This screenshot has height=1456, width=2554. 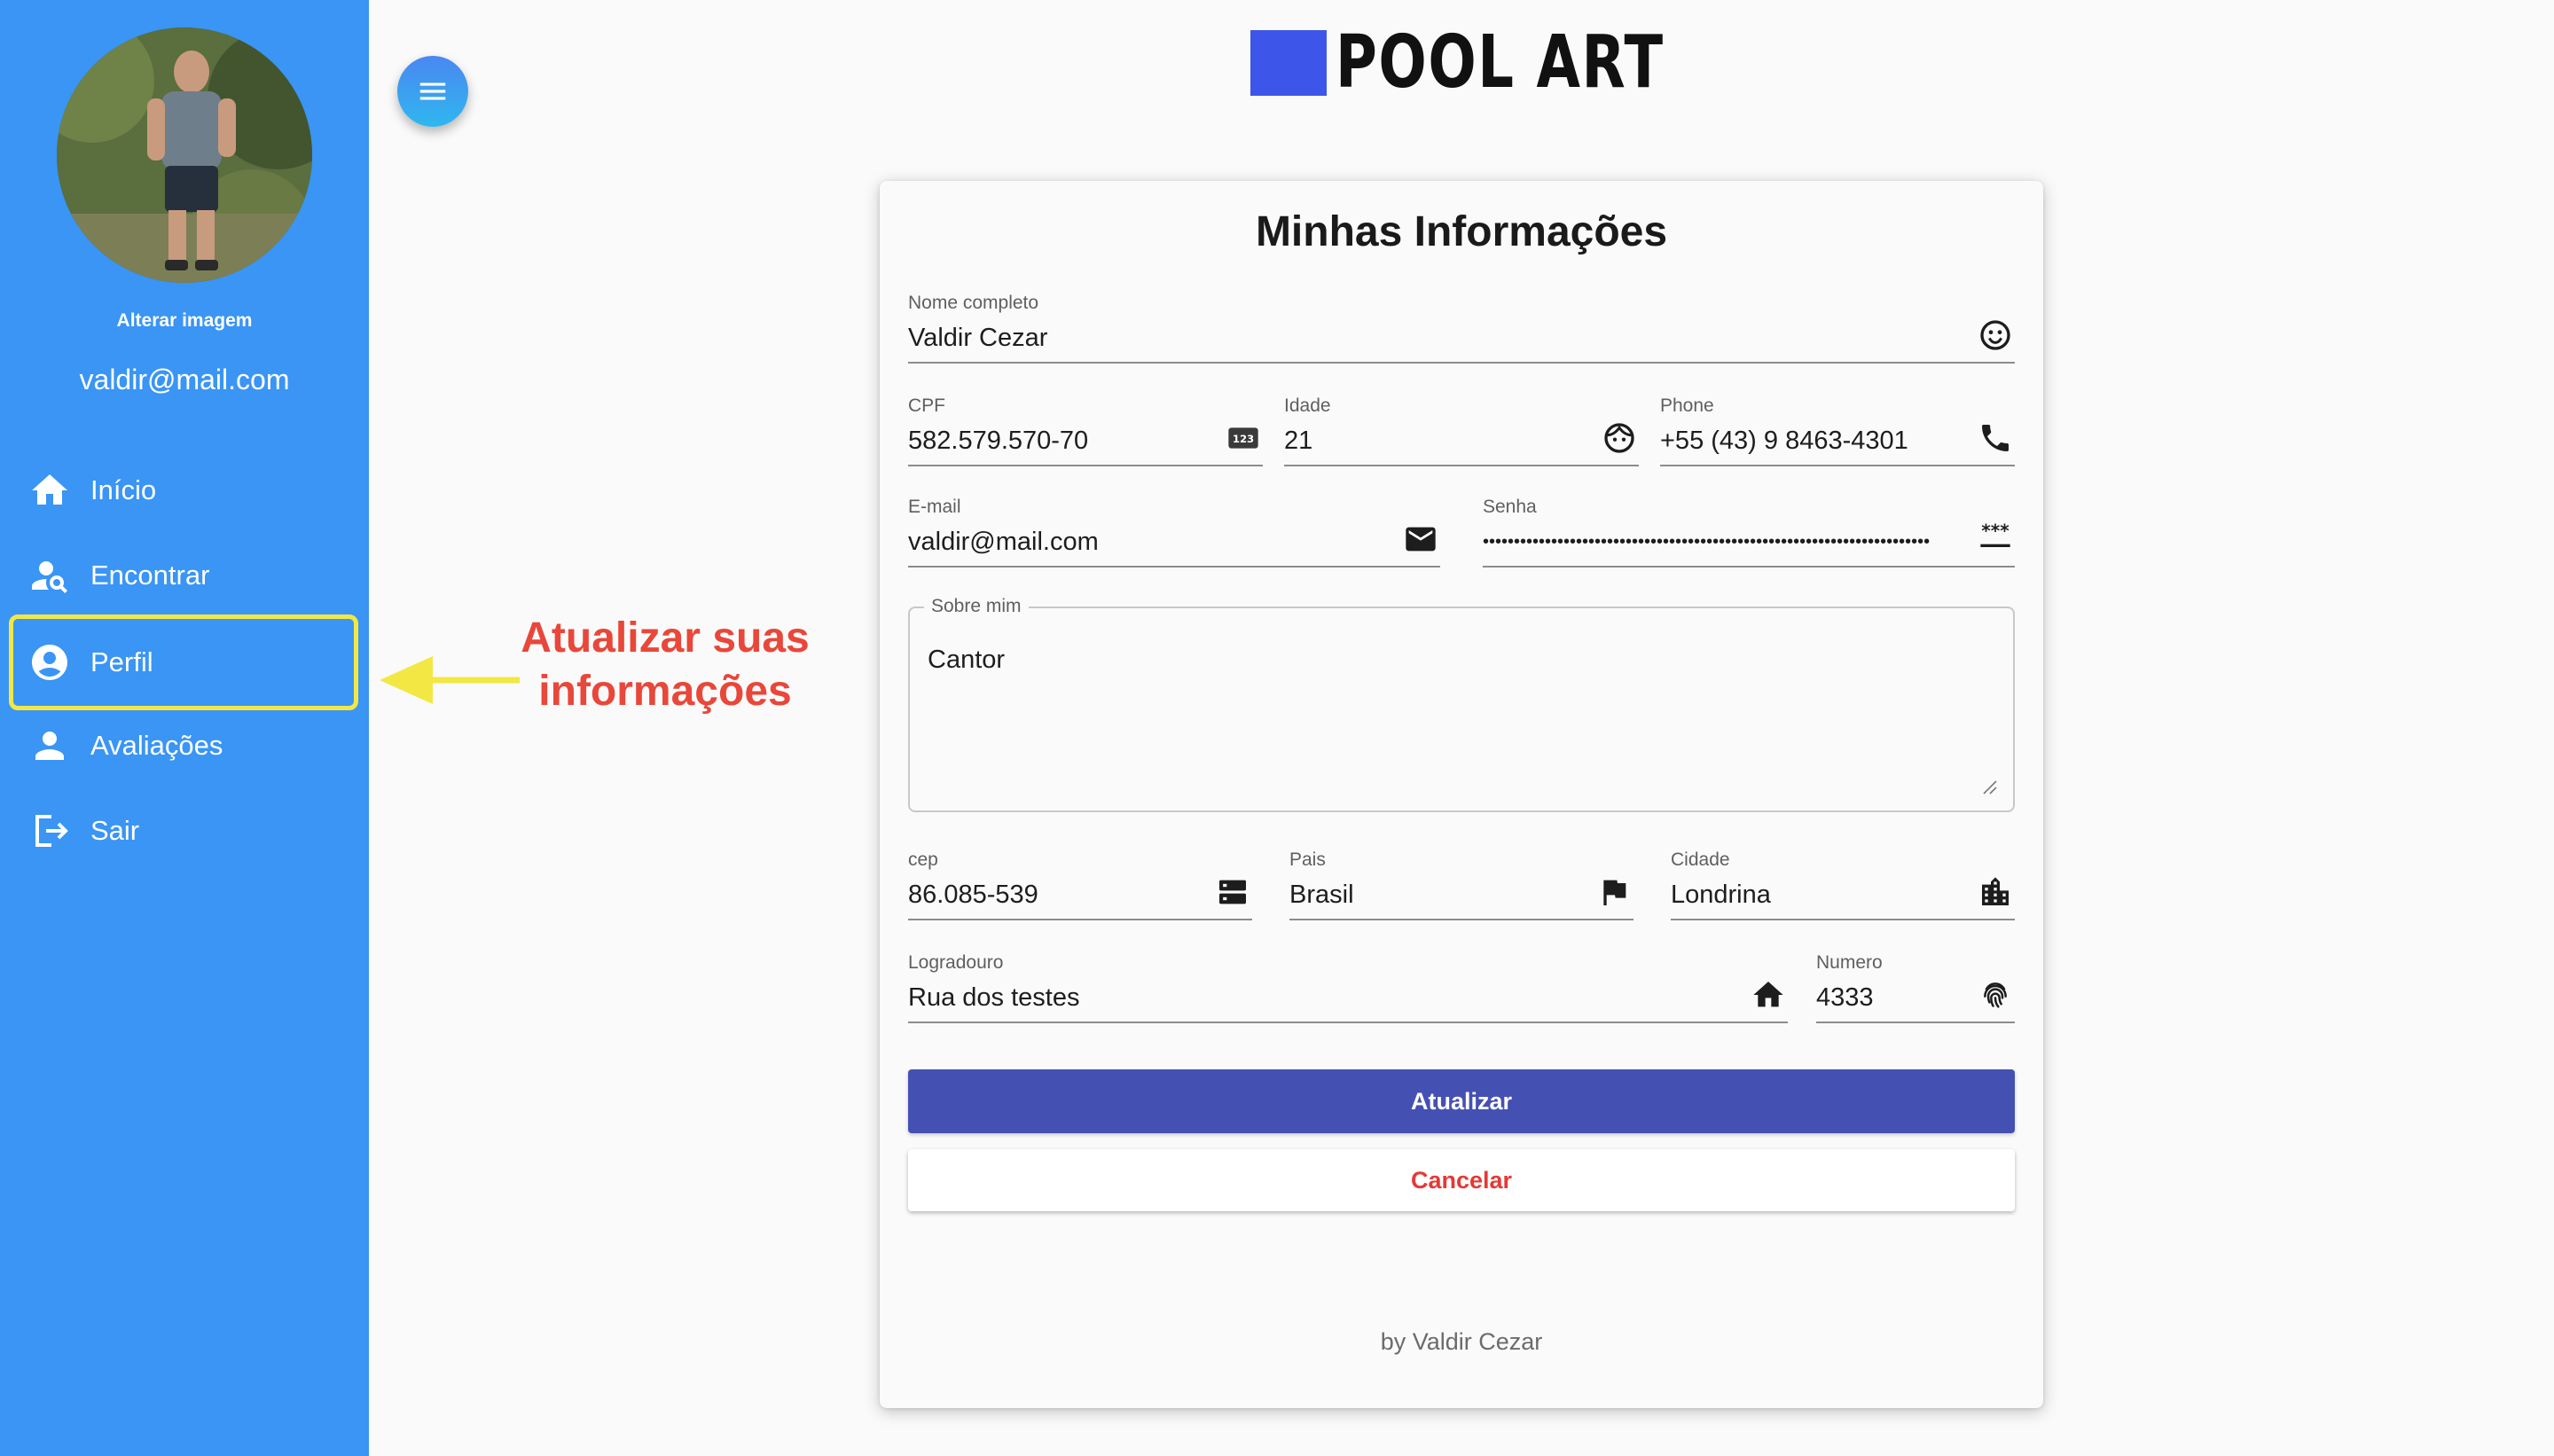 I want to click on annotation-line-1: Atualizar suas, so click(x=665, y=637).